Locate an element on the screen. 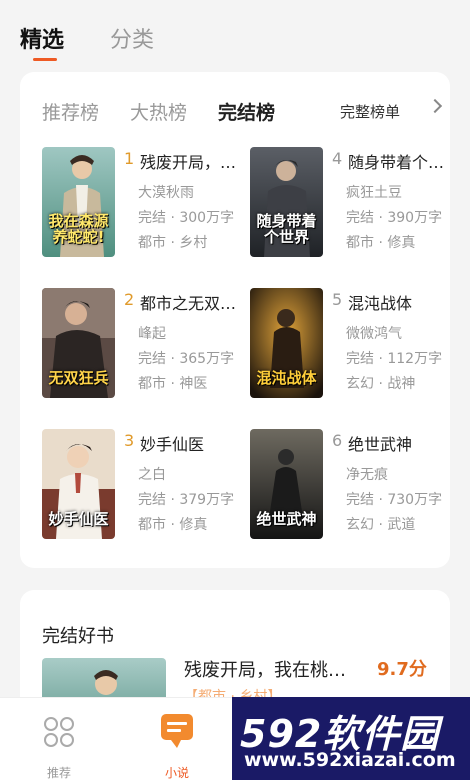  nav-recommend-label: 推荐 is located at coordinates (58, 773).